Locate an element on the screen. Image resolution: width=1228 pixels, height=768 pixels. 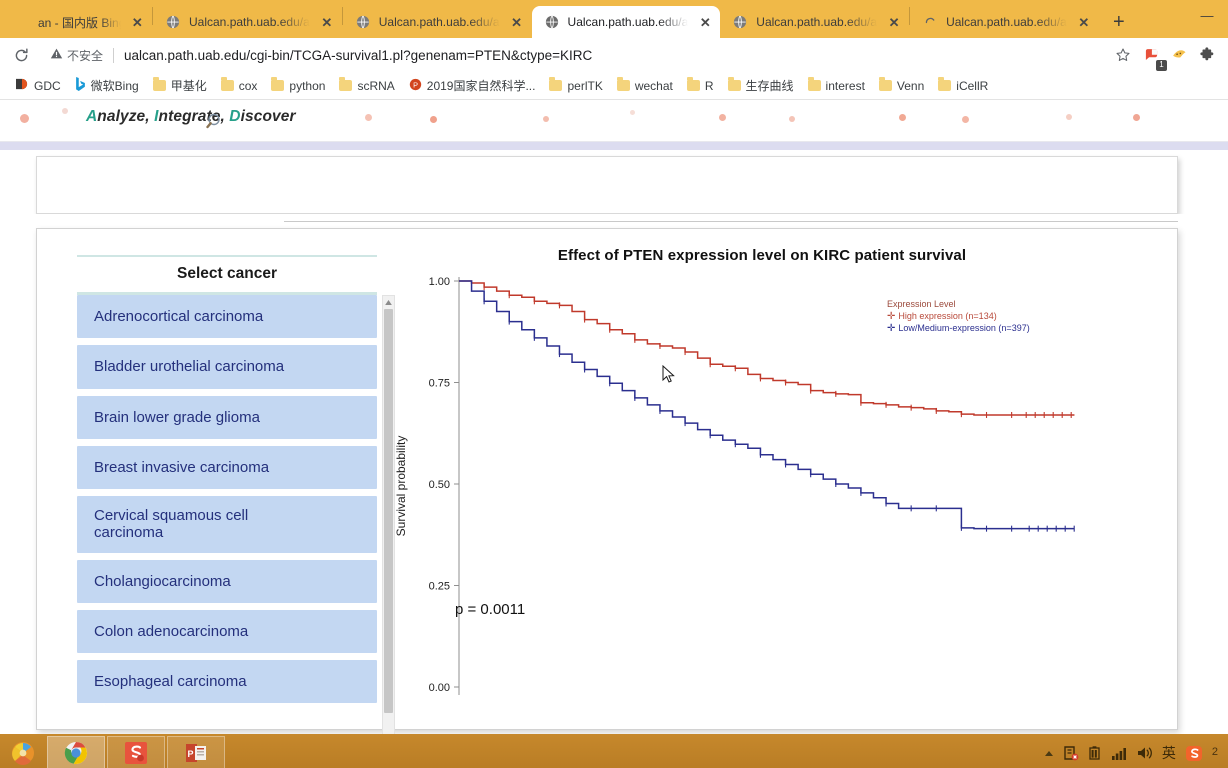
panel-divider is located at coordinates (614, 221).